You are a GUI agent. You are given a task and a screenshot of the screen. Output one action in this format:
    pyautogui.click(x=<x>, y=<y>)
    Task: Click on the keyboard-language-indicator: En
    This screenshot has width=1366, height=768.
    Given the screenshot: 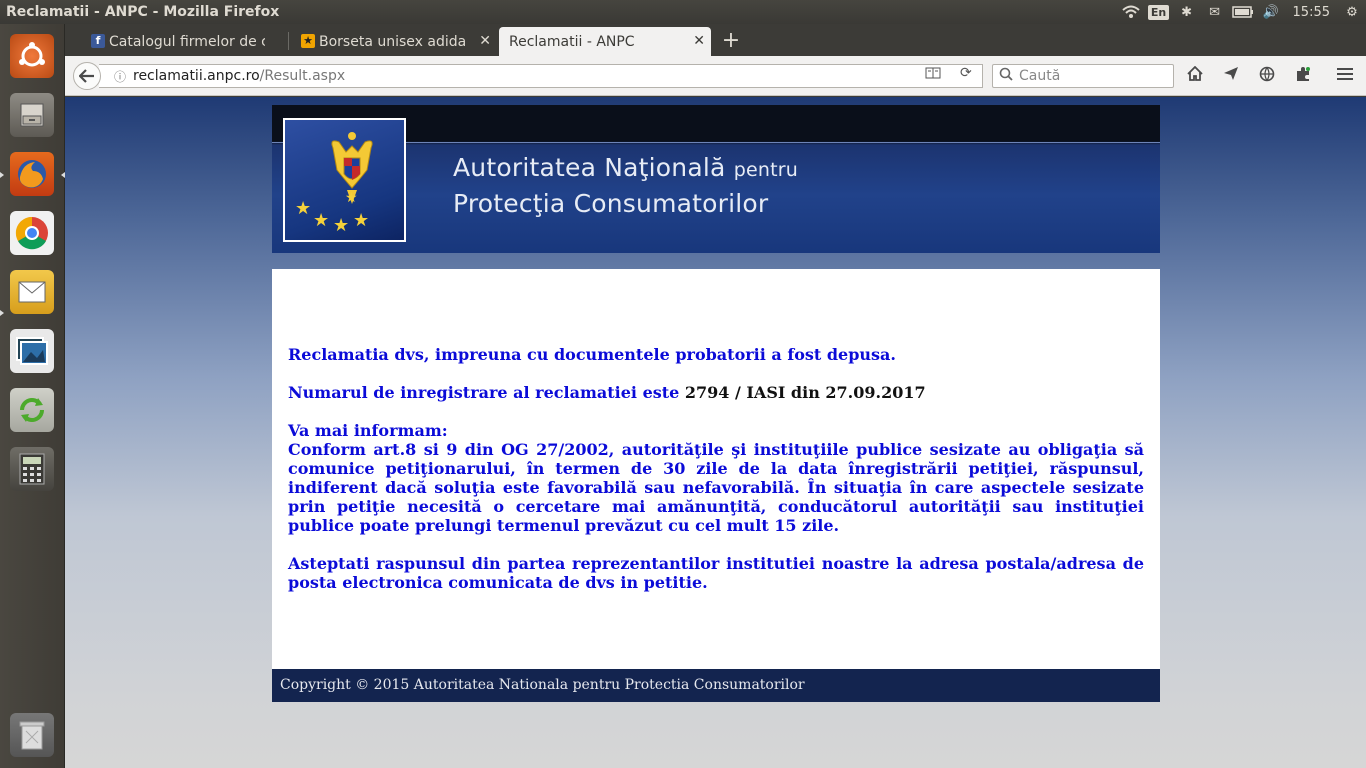 What is the action you would take?
    pyautogui.click(x=1159, y=12)
    